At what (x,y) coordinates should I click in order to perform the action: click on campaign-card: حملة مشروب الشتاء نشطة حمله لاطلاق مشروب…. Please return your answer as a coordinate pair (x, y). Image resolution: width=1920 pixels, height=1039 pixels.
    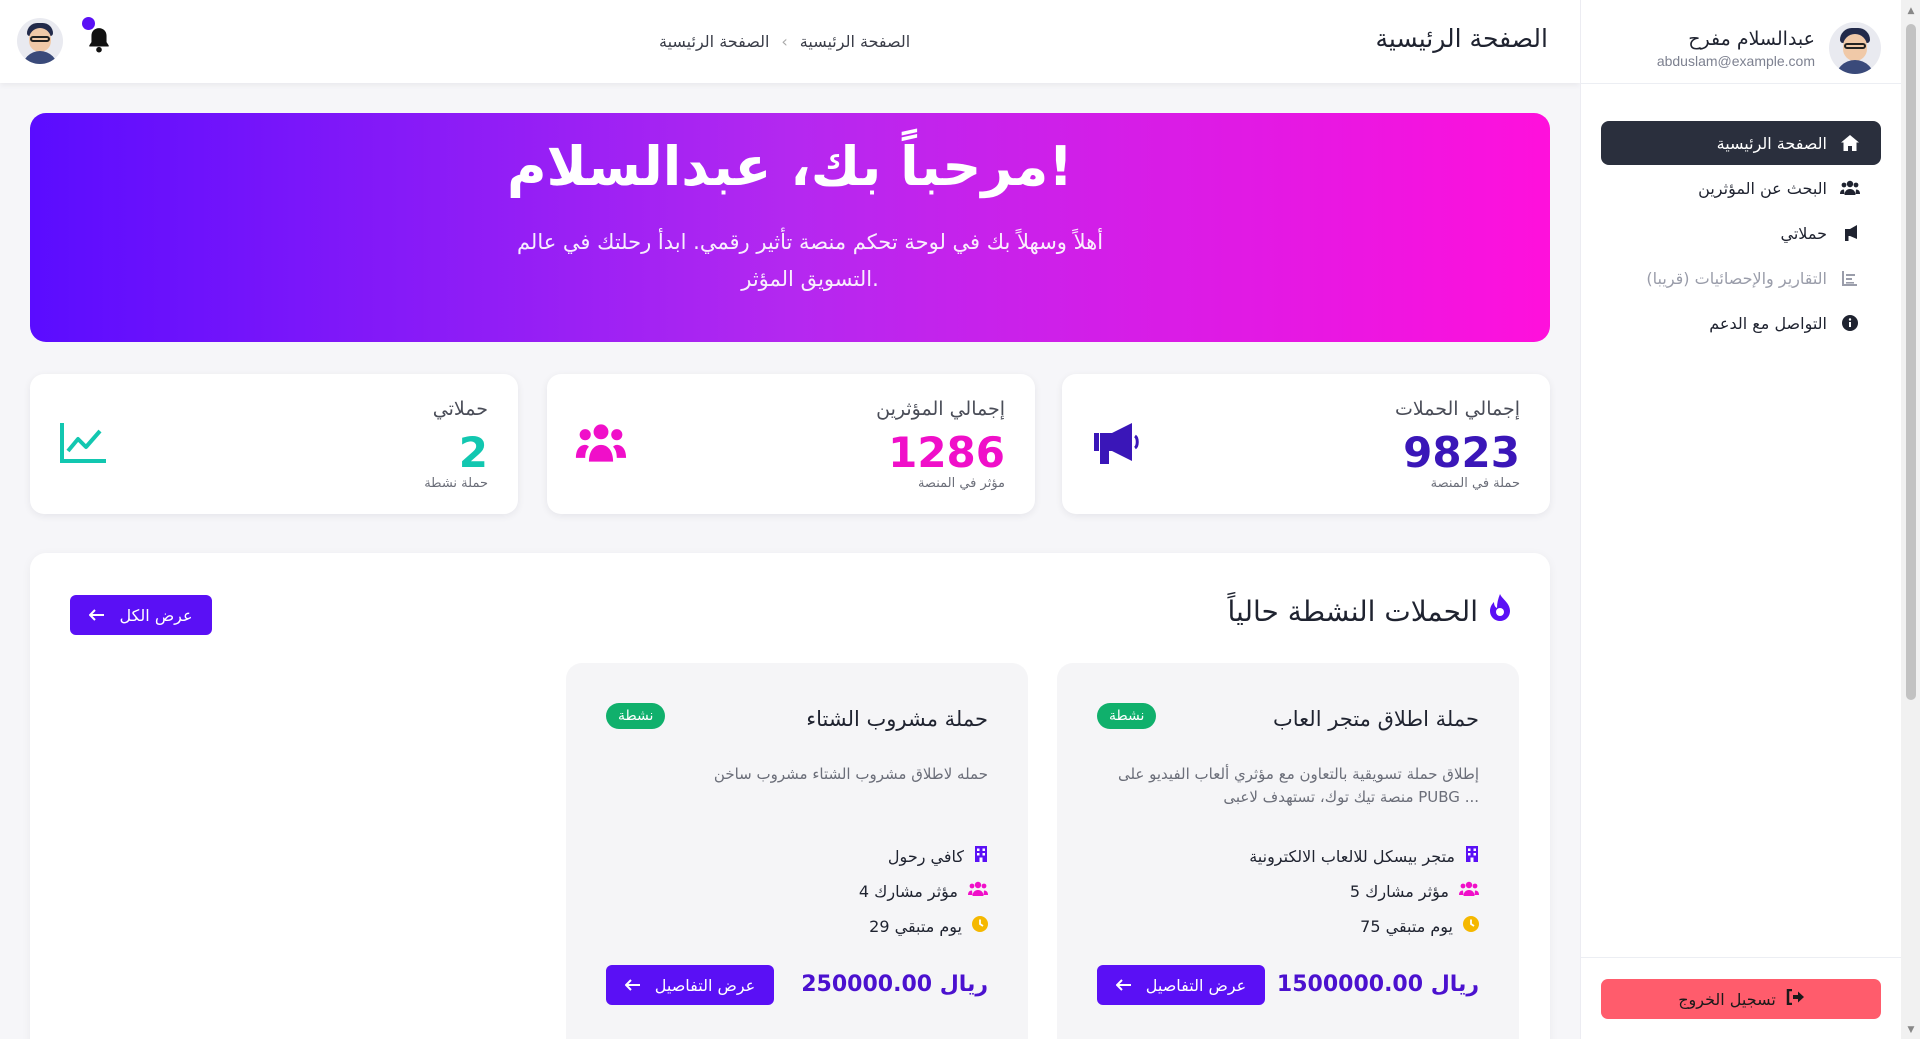
    Looking at the image, I should click on (797, 851).